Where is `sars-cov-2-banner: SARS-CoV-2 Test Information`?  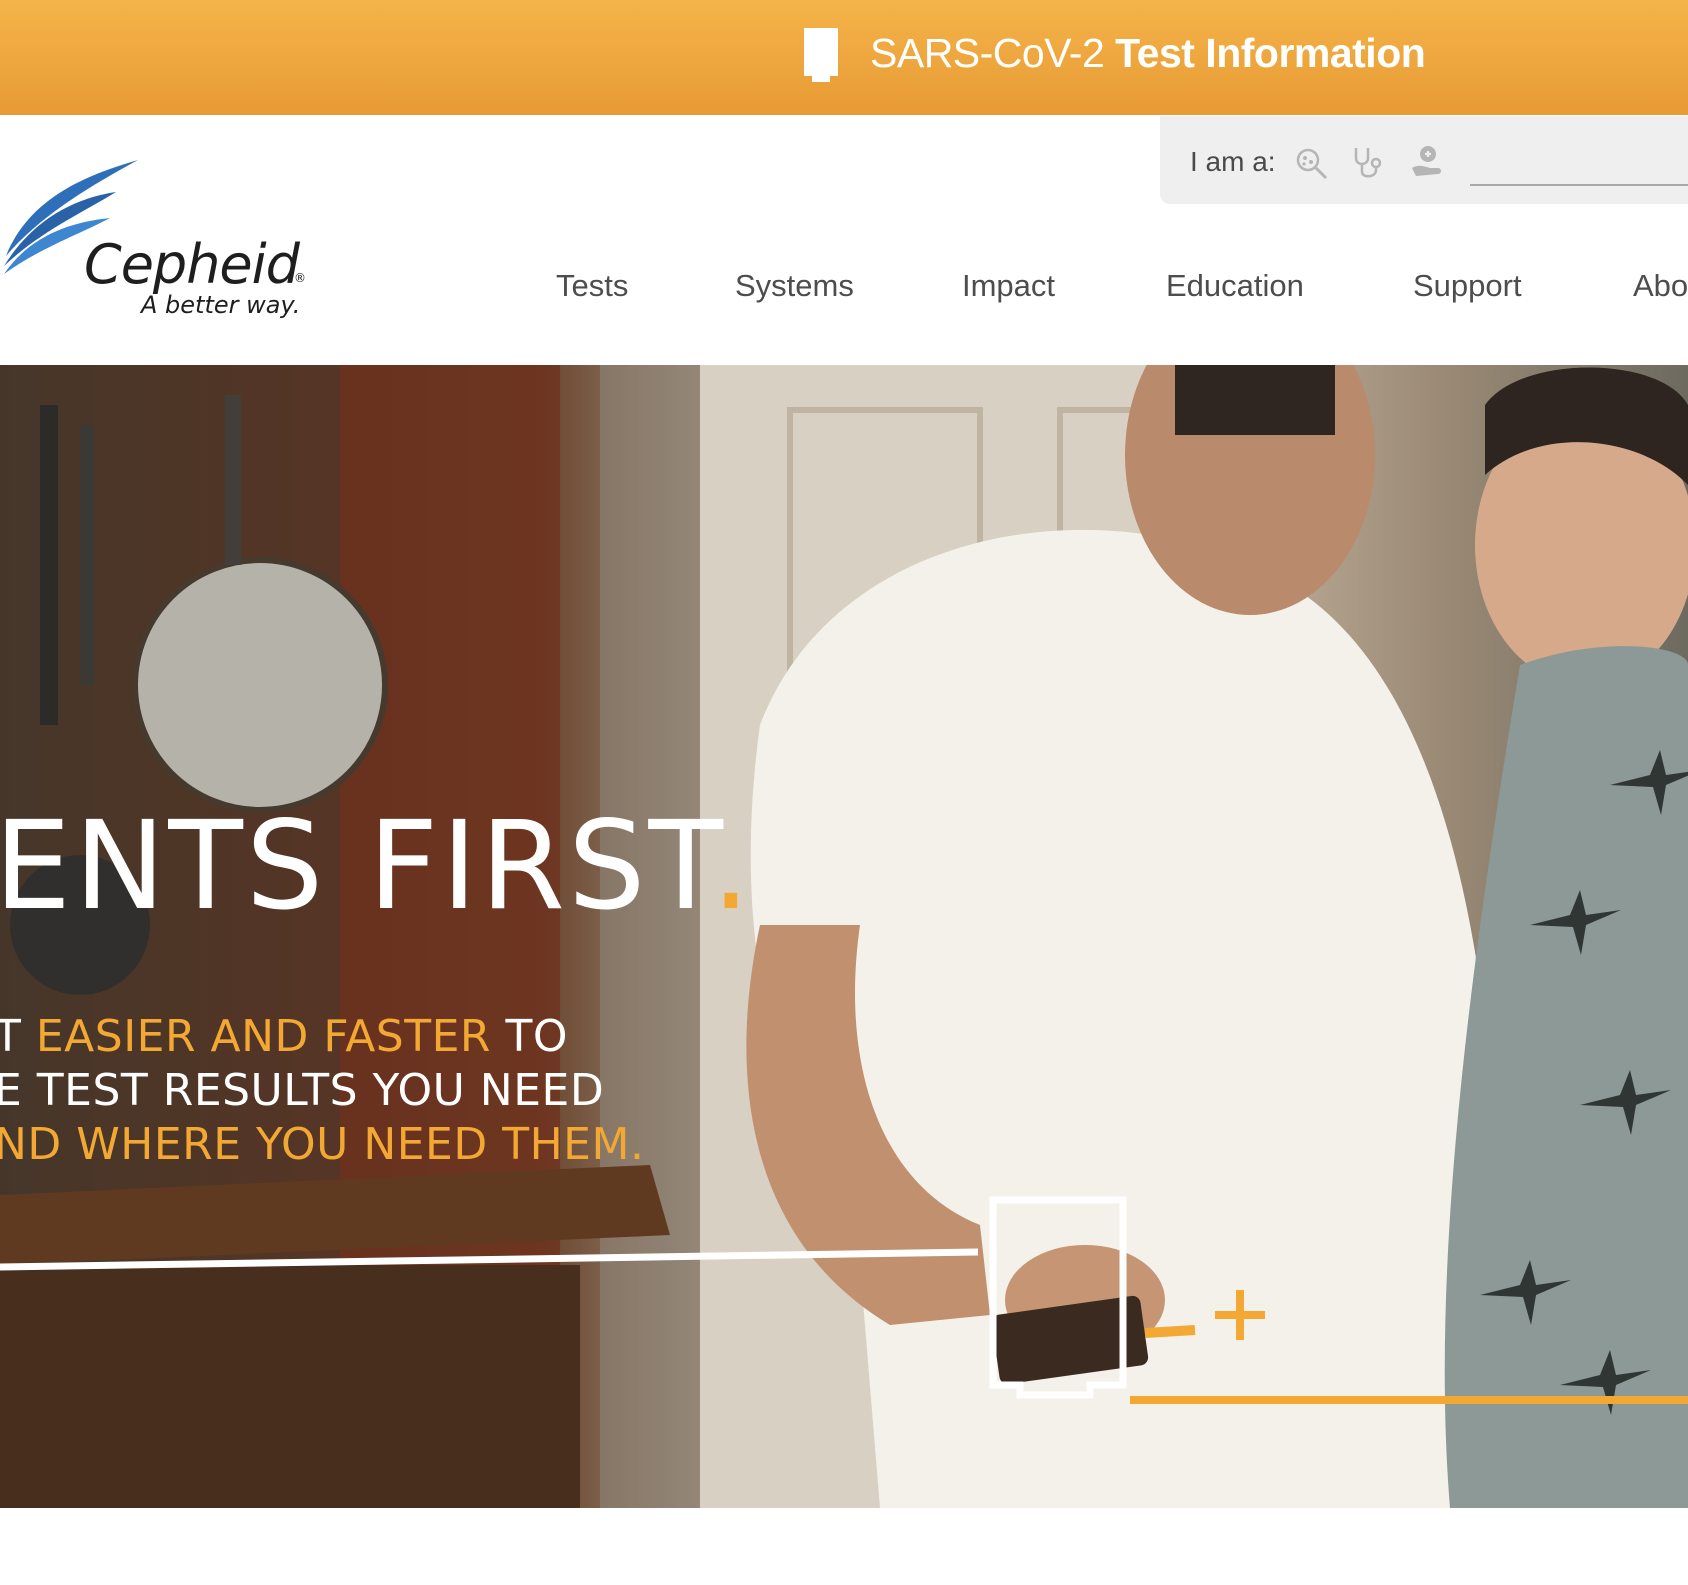
sars-cov-2-banner: SARS-CoV-2 Test Information is located at coordinates (844, 57).